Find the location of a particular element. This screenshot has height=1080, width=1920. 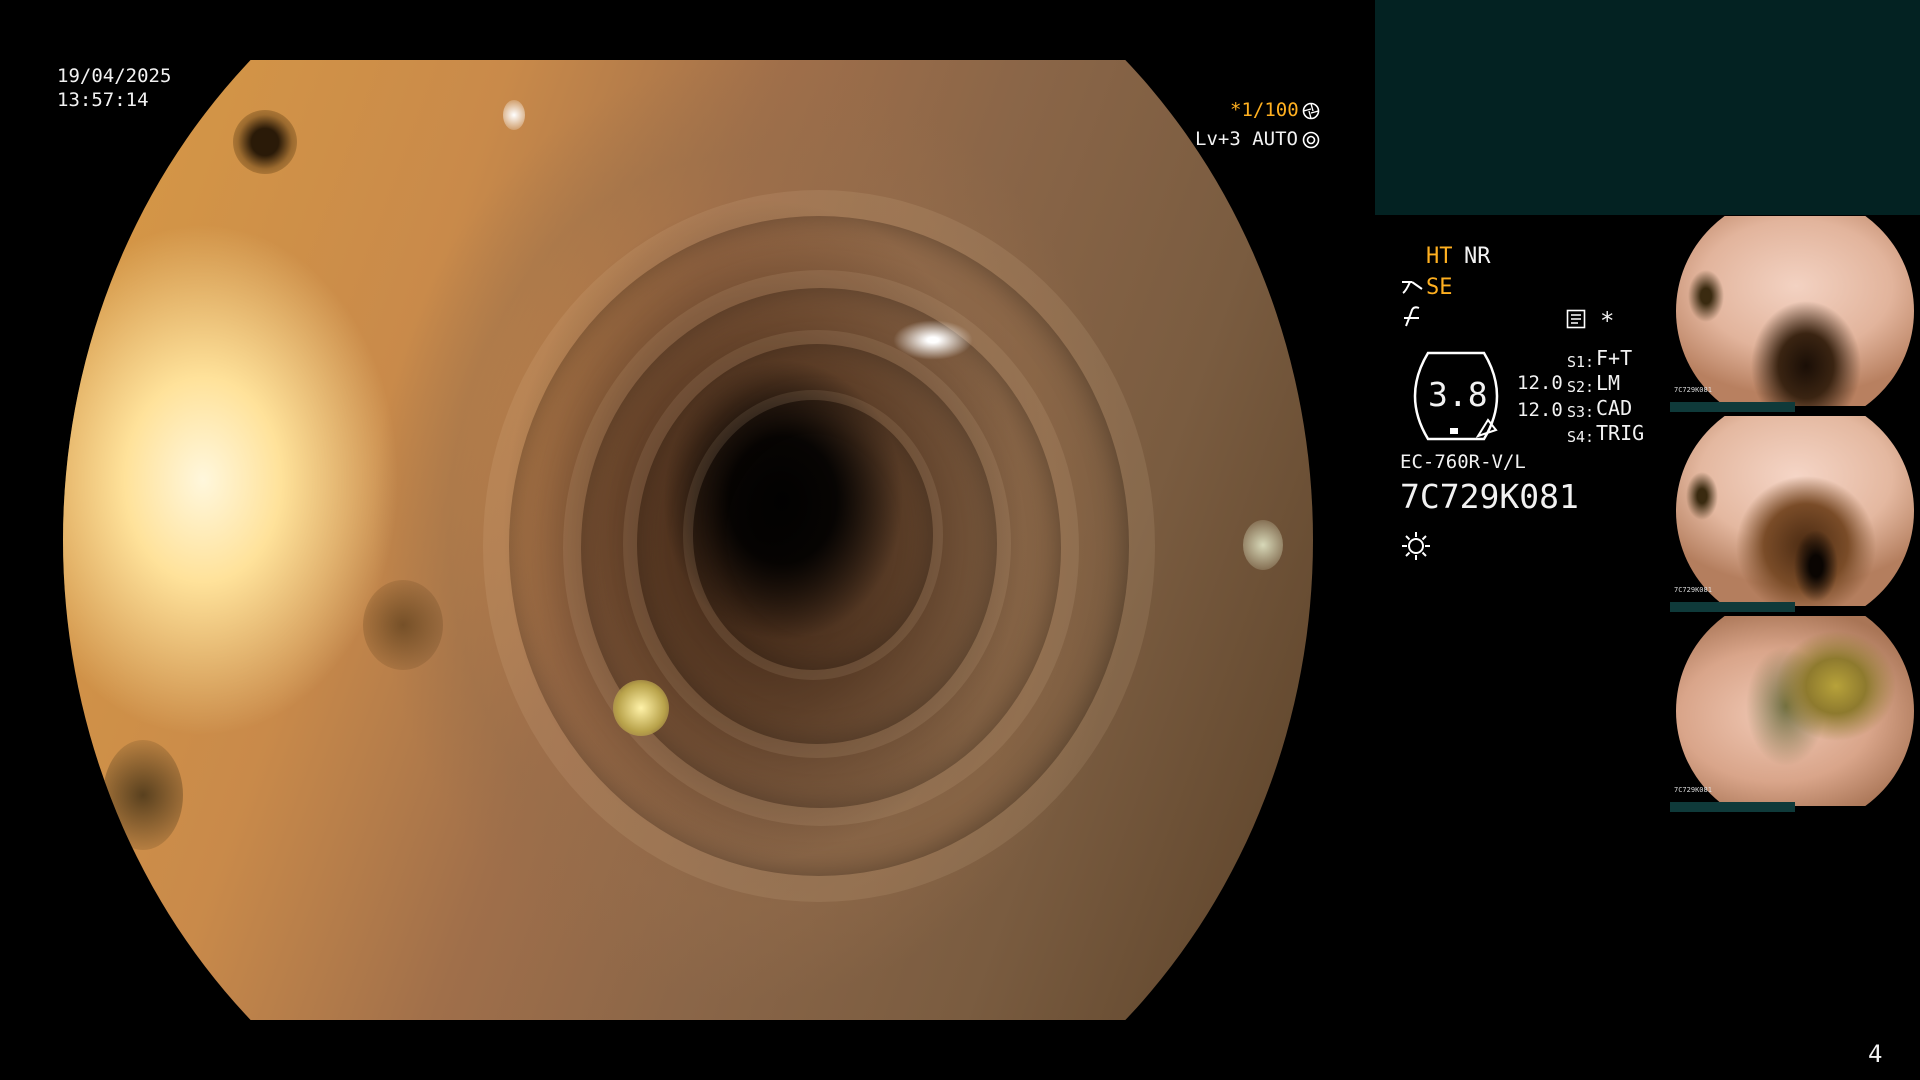

shutter-speed: *1/100 is located at coordinates (1264, 110).